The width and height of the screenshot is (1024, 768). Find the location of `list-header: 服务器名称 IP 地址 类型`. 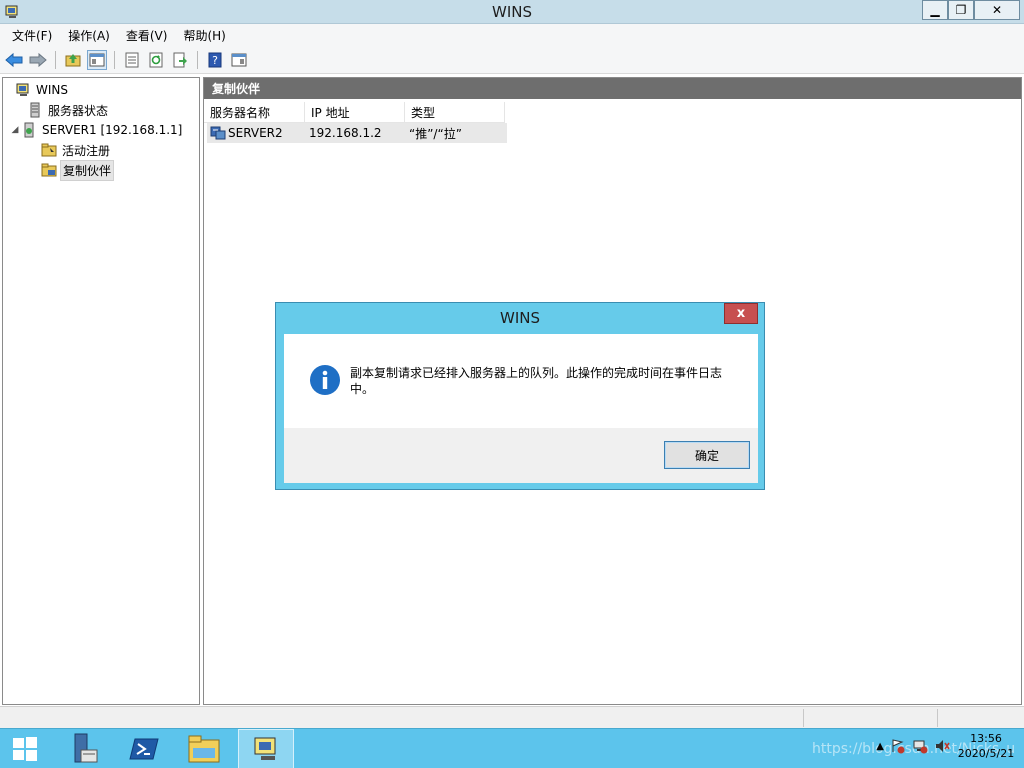

list-header: 服务器名称 IP 地址 类型 is located at coordinates (612, 112).